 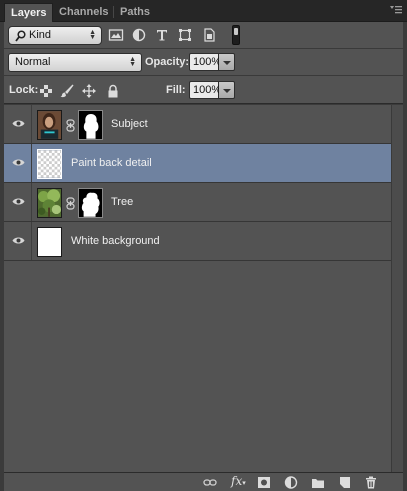 I want to click on tab-layers: Layers, so click(x=28, y=12).